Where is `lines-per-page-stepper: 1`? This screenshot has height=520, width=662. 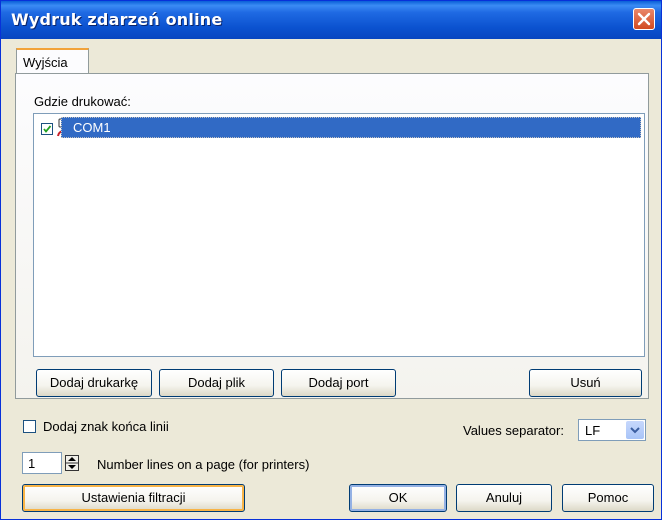 lines-per-page-stepper: 1 is located at coordinates (50, 463).